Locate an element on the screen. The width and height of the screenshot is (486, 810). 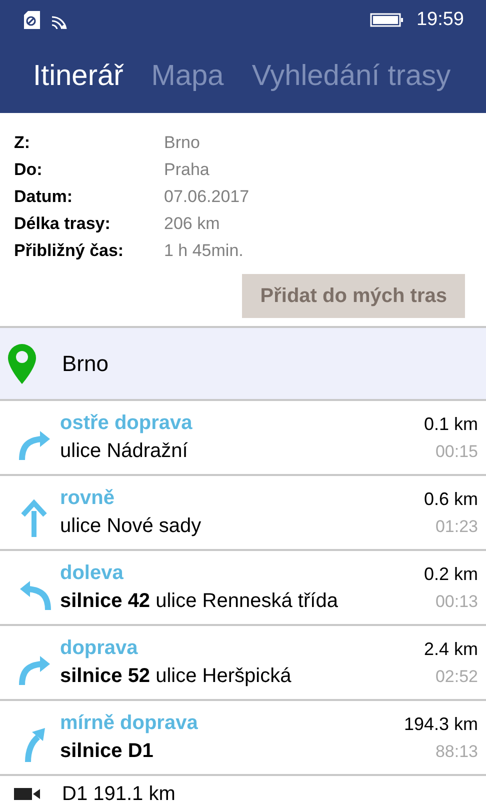
clock-time: 19:59 is located at coordinates (440, 20).